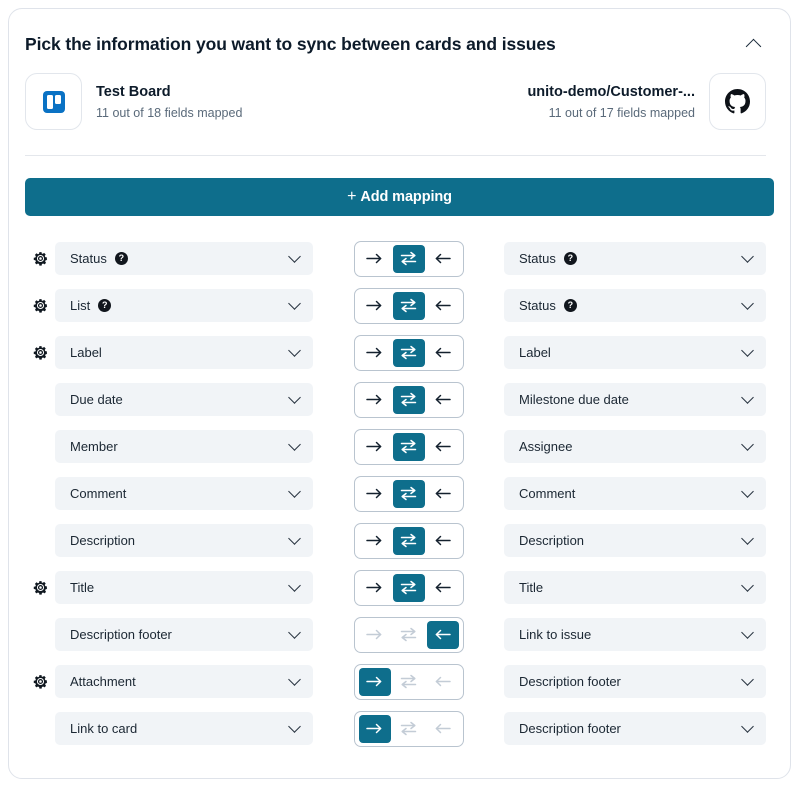 Image resolution: width=799 pixels, height=787 pixels. What do you see at coordinates (184, 352) in the screenshot?
I see `field-select-left: Label` at bounding box center [184, 352].